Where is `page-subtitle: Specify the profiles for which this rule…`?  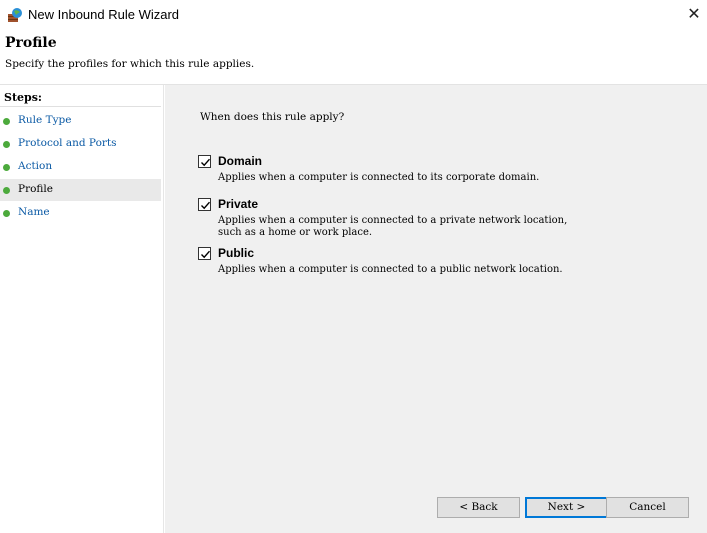 page-subtitle: Specify the profiles for which this rule… is located at coordinates (130, 64).